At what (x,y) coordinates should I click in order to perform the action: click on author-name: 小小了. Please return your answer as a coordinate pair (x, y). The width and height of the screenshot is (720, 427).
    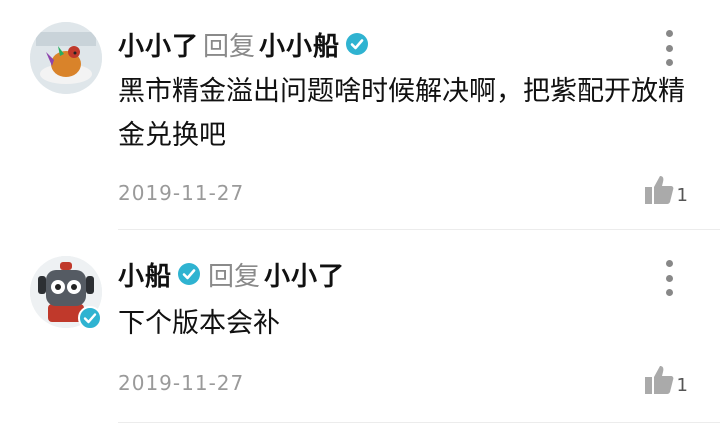
    Looking at the image, I should click on (158, 44).